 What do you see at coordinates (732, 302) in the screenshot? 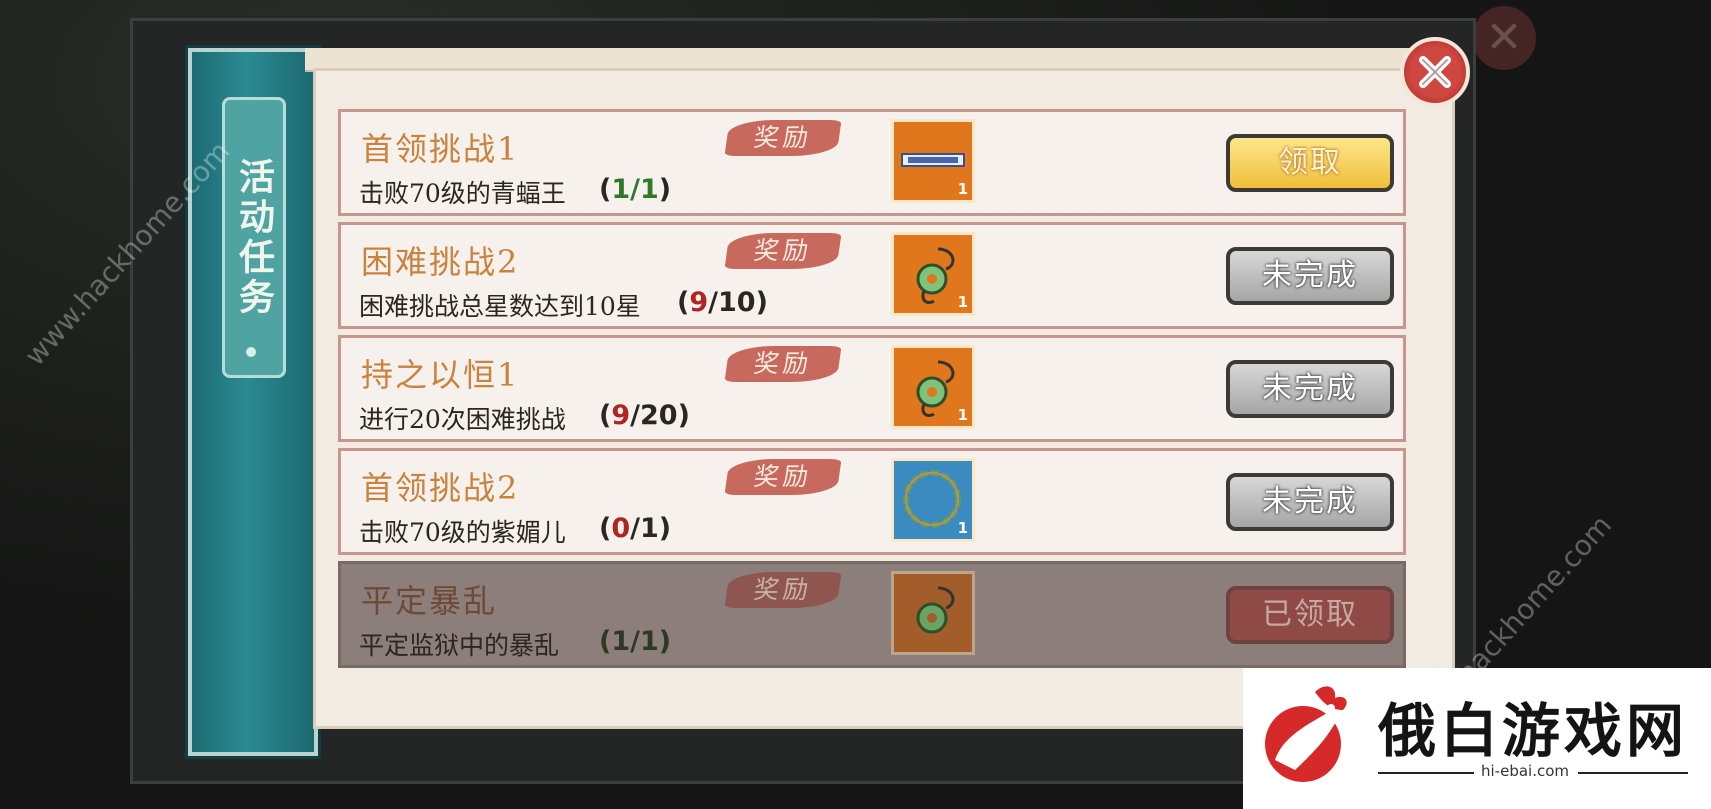
I see `task-progress-total: /10` at bounding box center [732, 302].